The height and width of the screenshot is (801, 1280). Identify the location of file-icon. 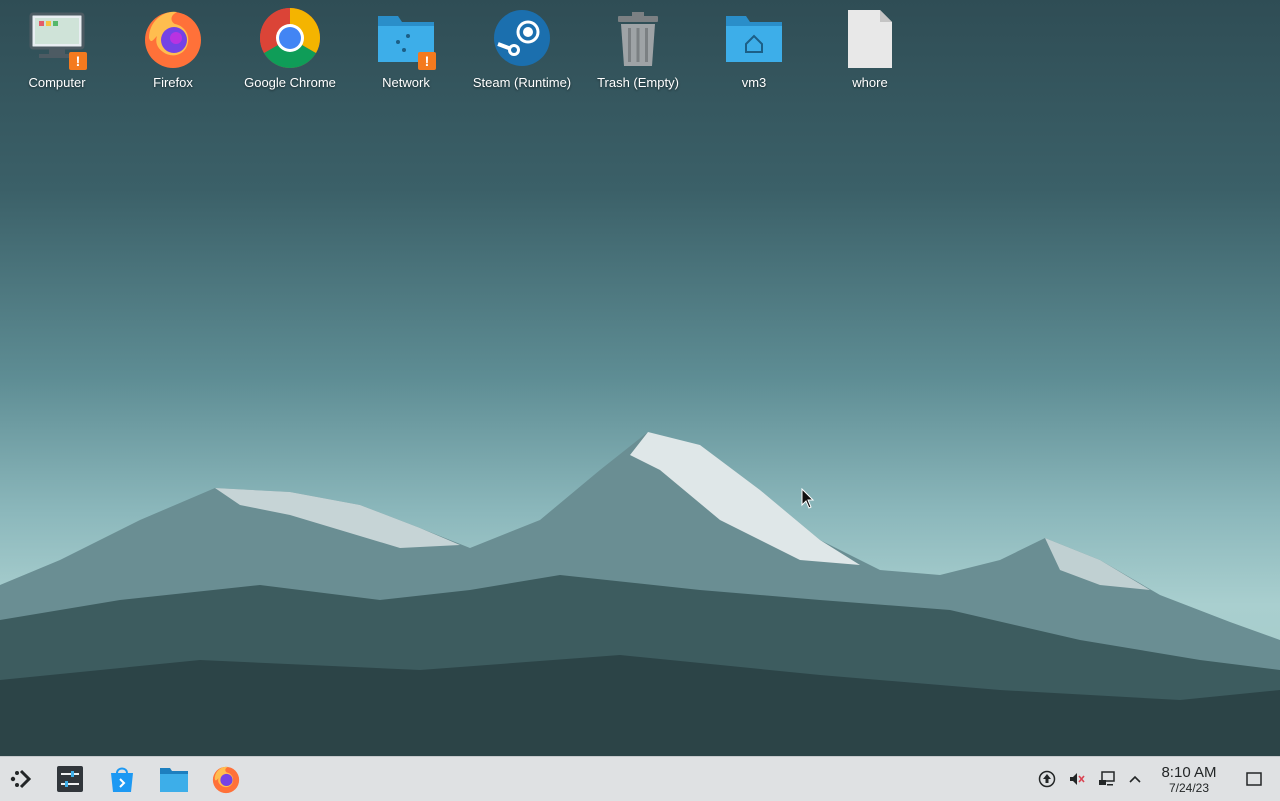
(870, 39).